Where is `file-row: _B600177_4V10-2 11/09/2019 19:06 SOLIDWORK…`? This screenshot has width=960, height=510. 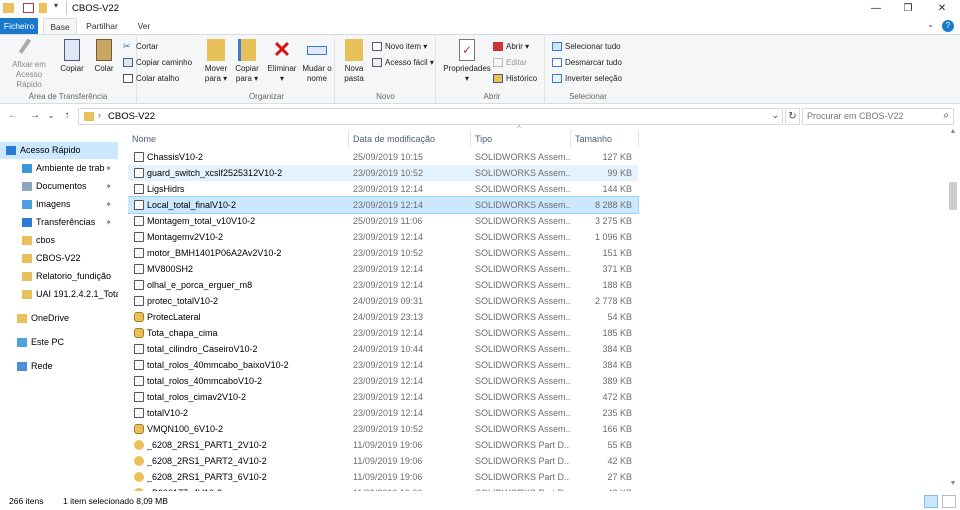 file-row: _B600177_4V10-2 11/09/2019 19:06 SOLIDWORK… is located at coordinates (383, 488).